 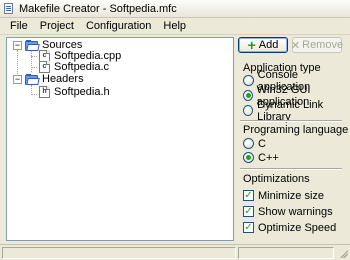 I want to click on radio-dll-label: Dynamic Link Library, so click(x=290, y=110).